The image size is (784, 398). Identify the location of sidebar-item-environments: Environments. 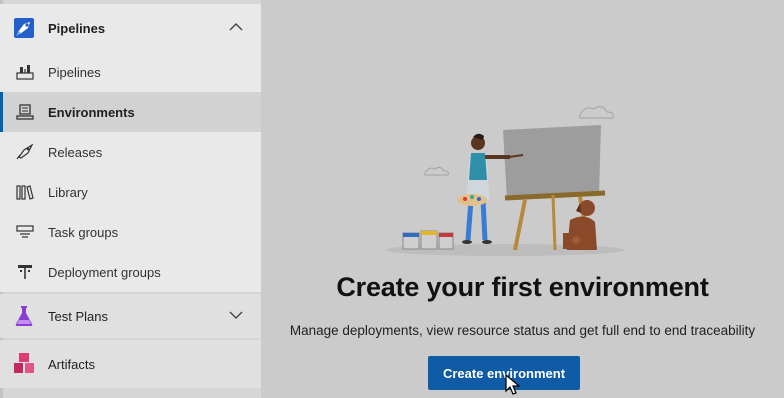
(130, 112).